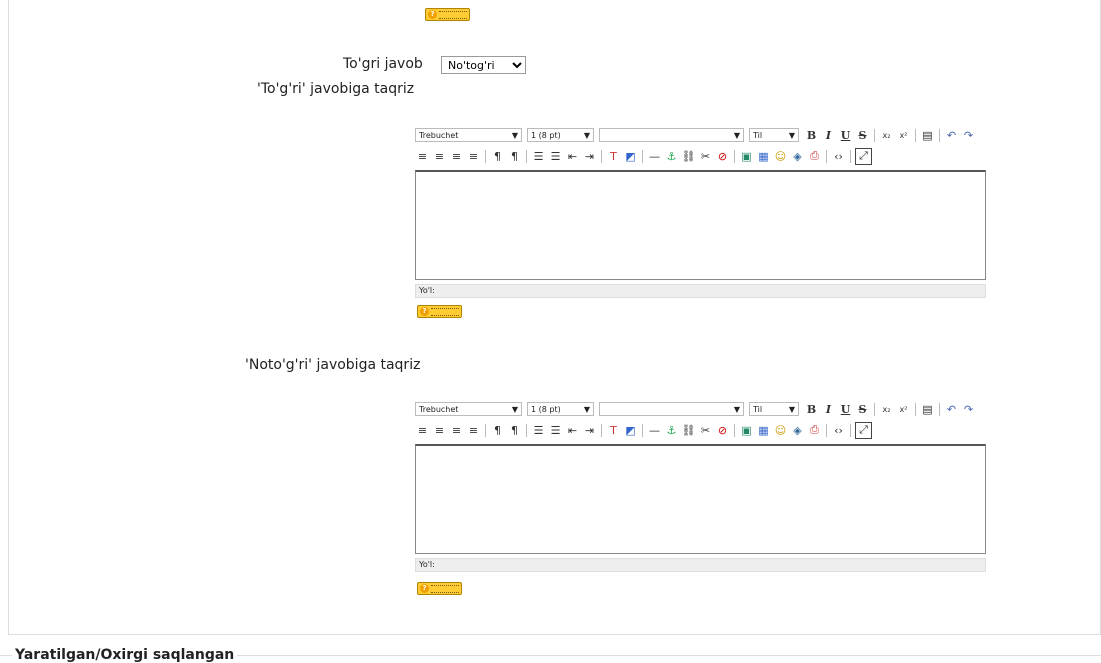 This screenshot has width=1101, height=663. What do you see at coordinates (125, 655) in the screenshot?
I see `section-legend: Yaratilgan/Oxirgi saqlangan` at bounding box center [125, 655].